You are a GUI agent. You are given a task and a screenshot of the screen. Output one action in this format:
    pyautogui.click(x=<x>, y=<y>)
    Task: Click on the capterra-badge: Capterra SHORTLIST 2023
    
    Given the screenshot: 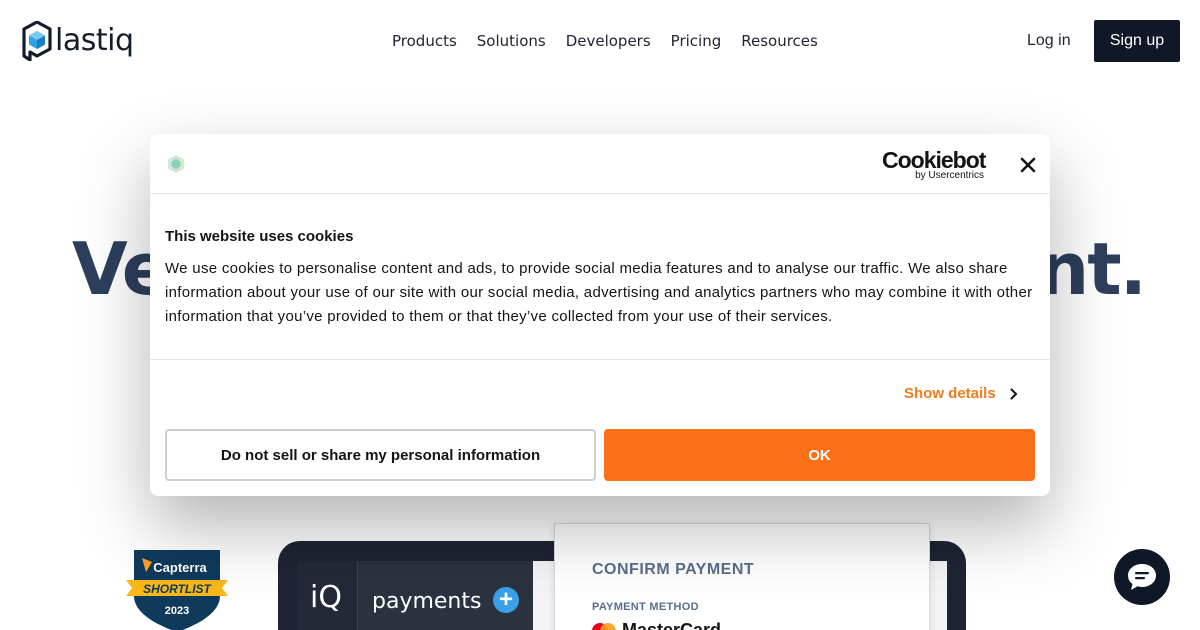 What is the action you would take?
    pyautogui.click(x=177, y=590)
    